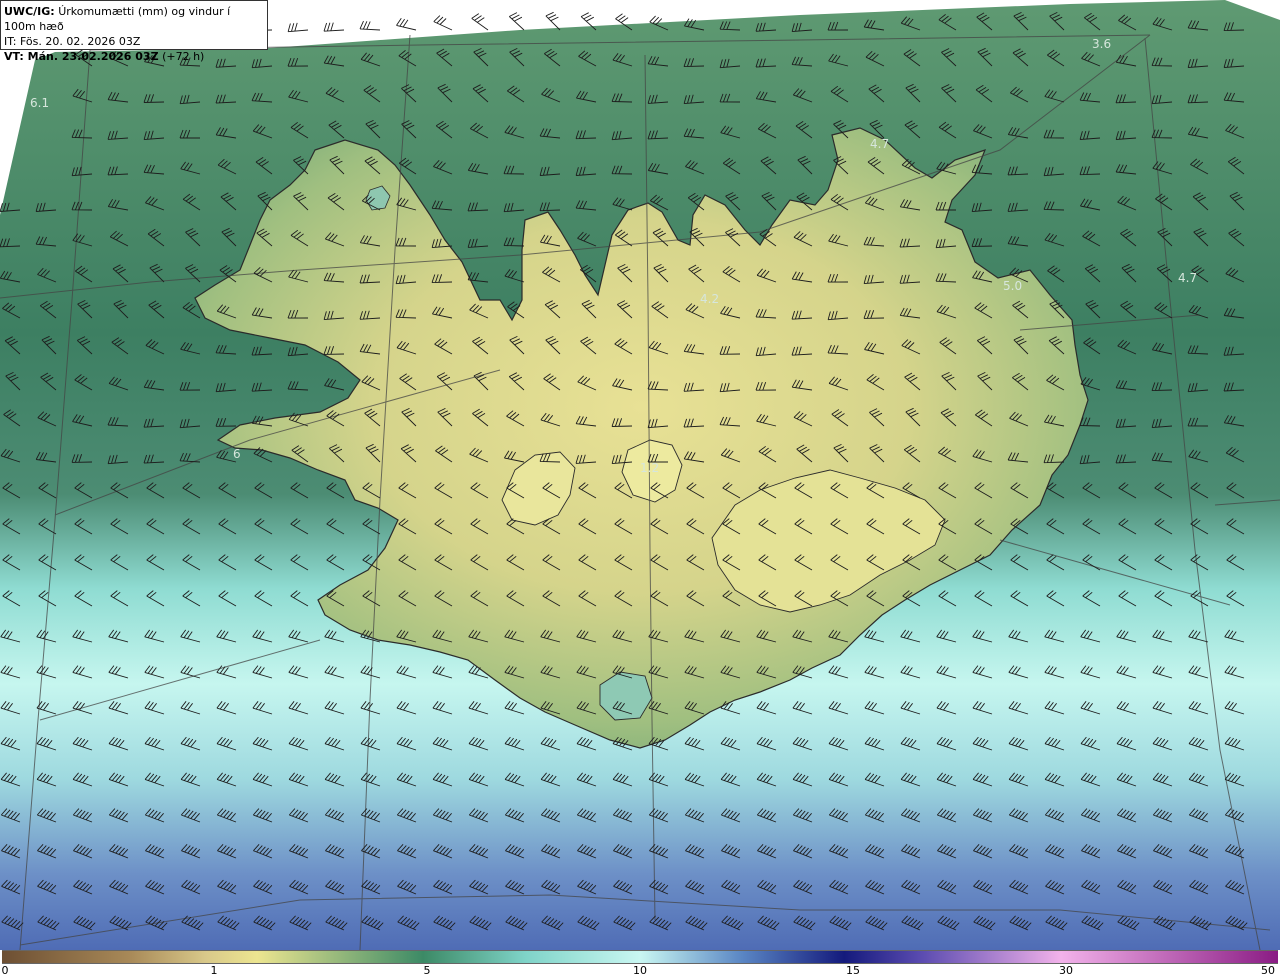  What do you see at coordinates (640, 970) in the screenshot?
I see `colorbar-tick-label: 10` at bounding box center [640, 970].